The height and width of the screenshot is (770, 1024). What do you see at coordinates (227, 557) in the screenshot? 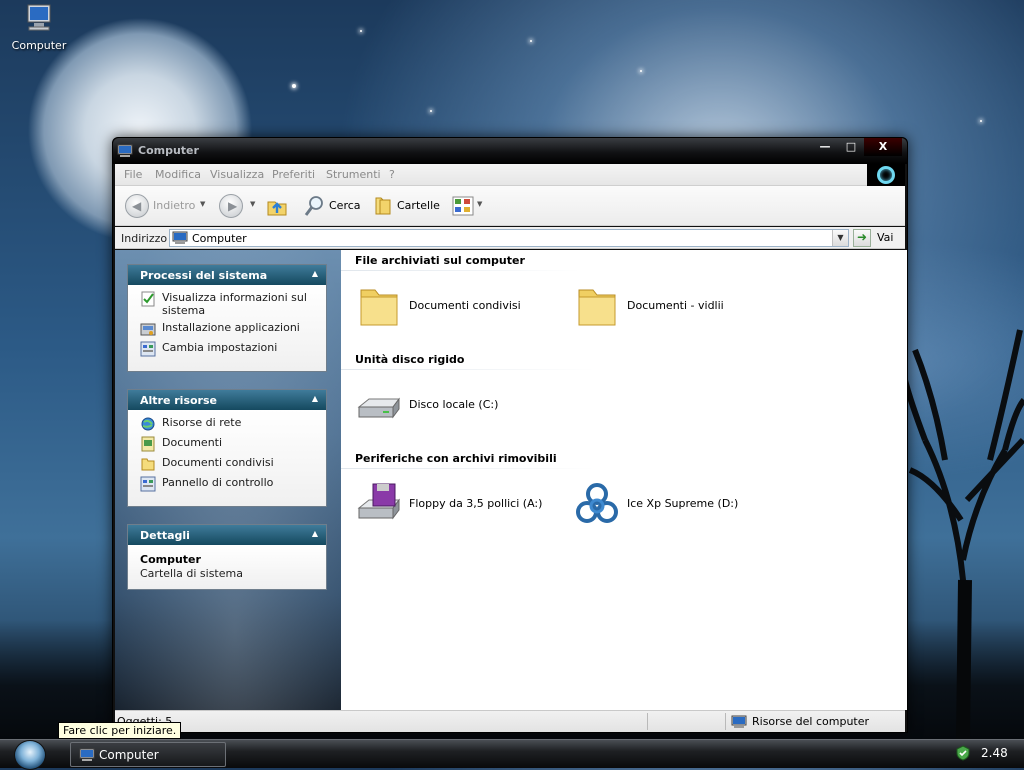
I see `panel-details: Dettagli ▲ Computer Cartella di sistema` at bounding box center [227, 557].